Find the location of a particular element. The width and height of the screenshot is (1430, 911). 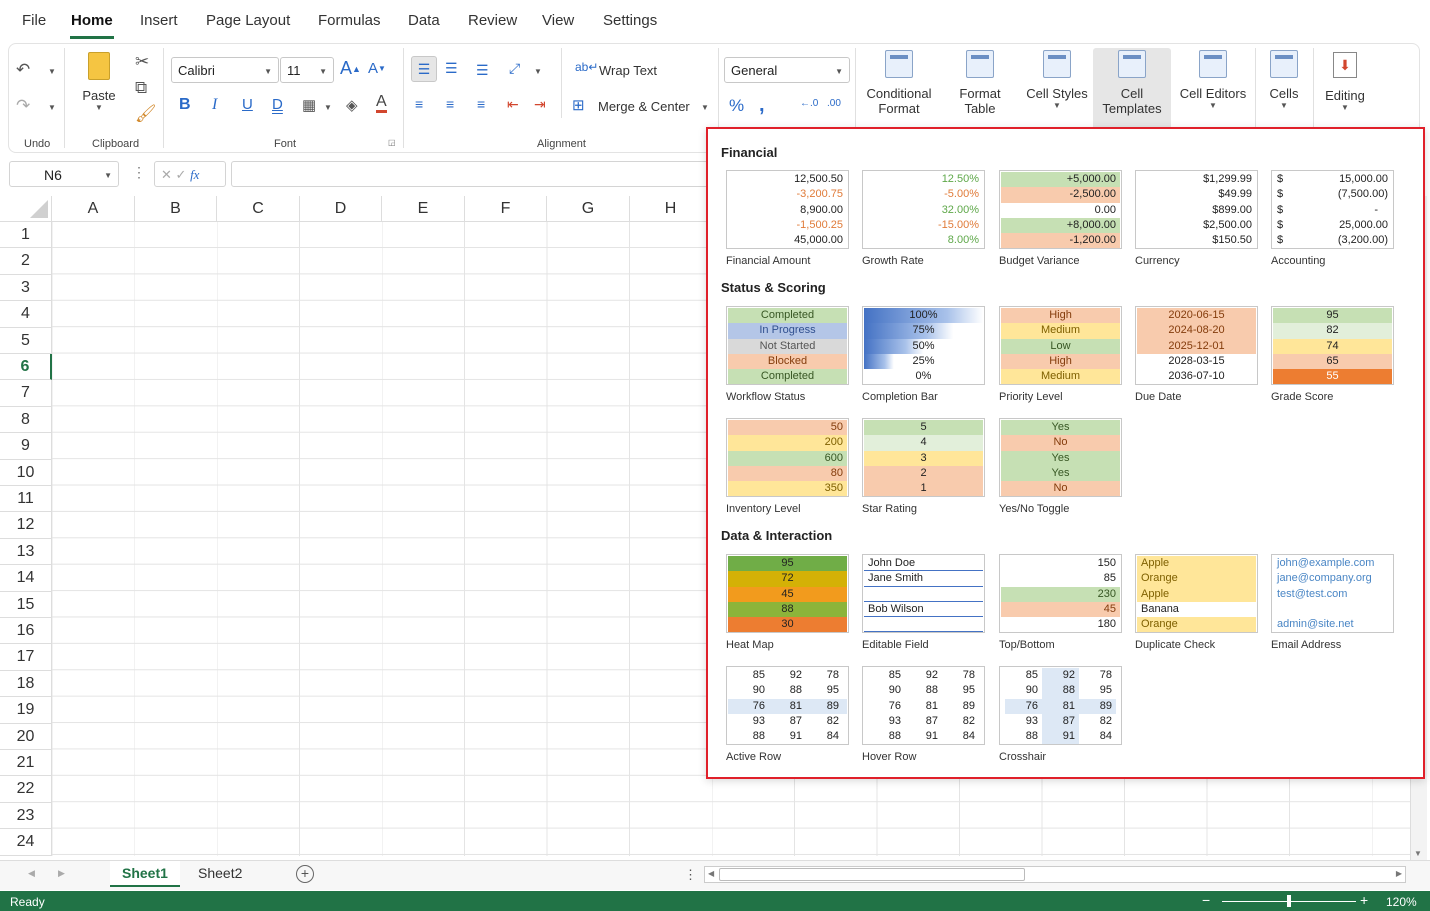

column-header: F is located at coordinates (506, 209).